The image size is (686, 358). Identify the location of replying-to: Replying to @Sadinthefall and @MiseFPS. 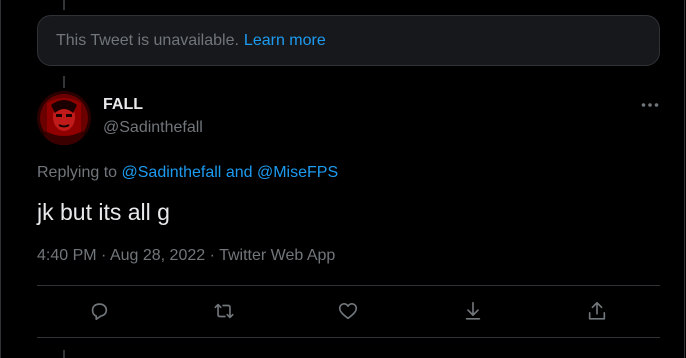
(187, 173).